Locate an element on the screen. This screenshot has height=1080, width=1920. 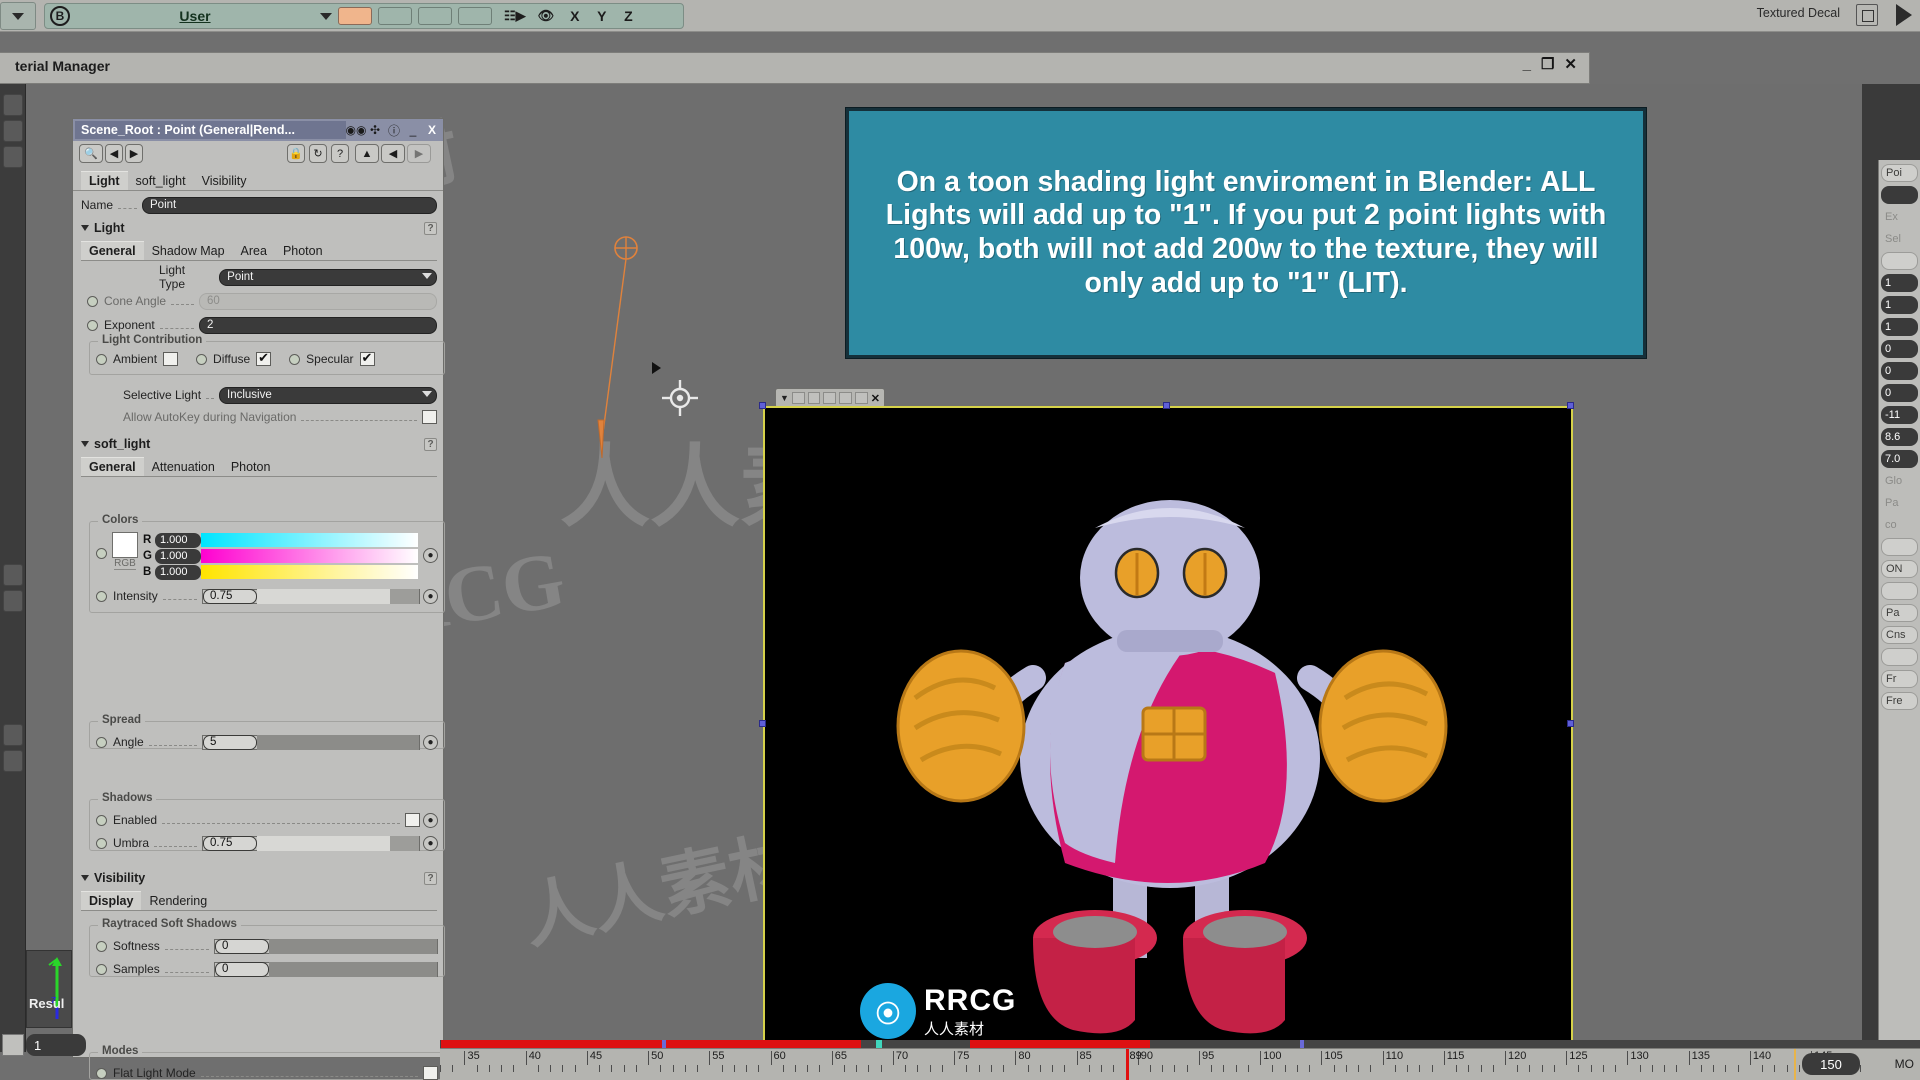
tab-photon: Photon is located at coordinates (303, 251).